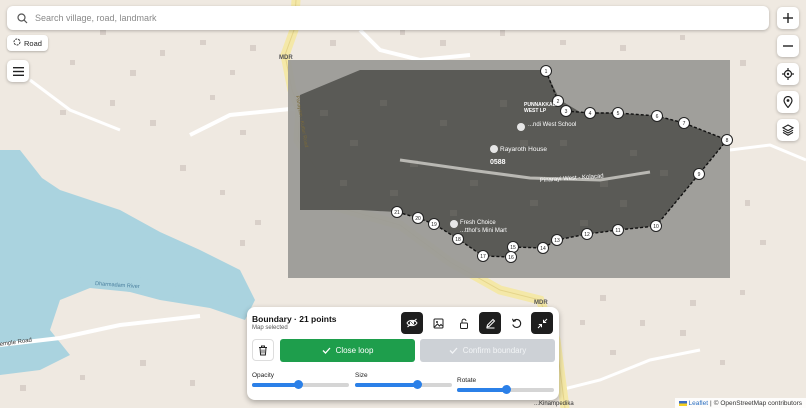 Image resolution: width=806 pixels, height=408 pixels. Describe the element at coordinates (481, 390) in the screenshot. I see `rotate-slider-fill` at that location.